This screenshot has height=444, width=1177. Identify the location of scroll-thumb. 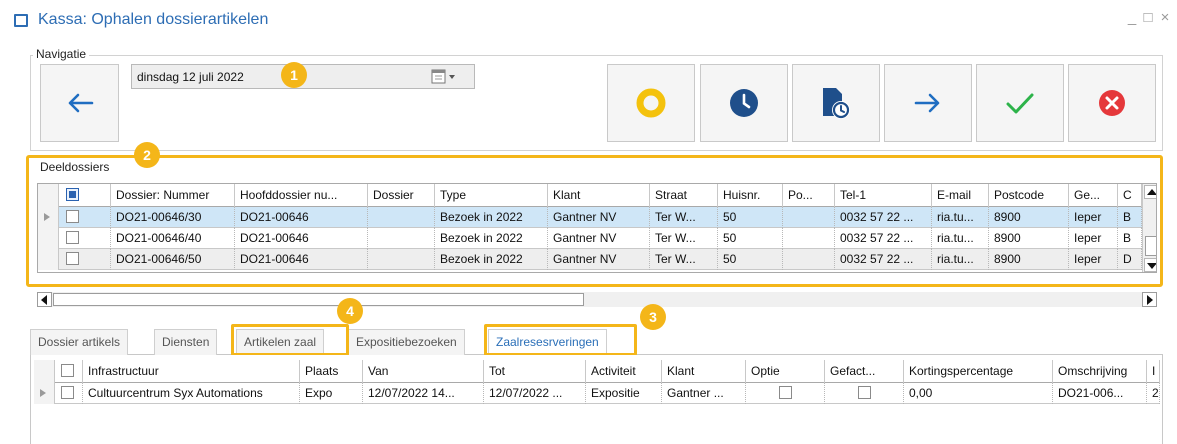
(1150, 246).